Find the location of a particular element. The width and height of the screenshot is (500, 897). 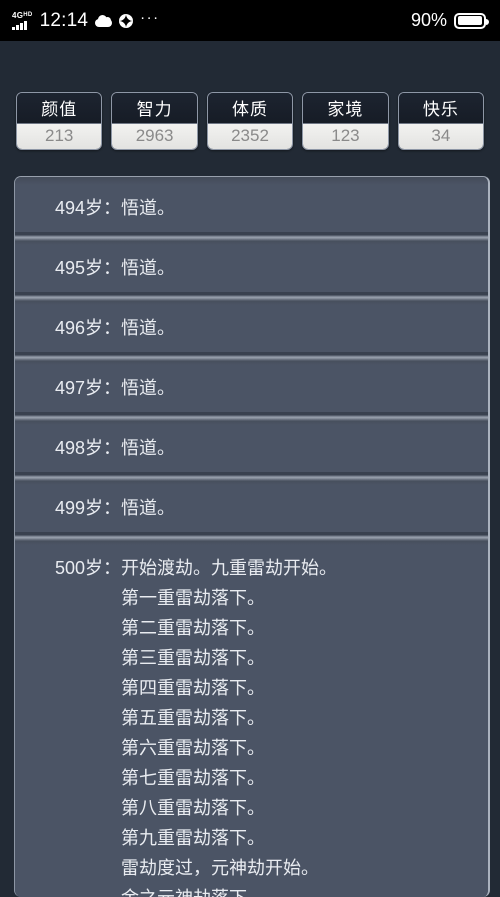

log-row: 499岁：悟道。 is located at coordinates (251, 508).